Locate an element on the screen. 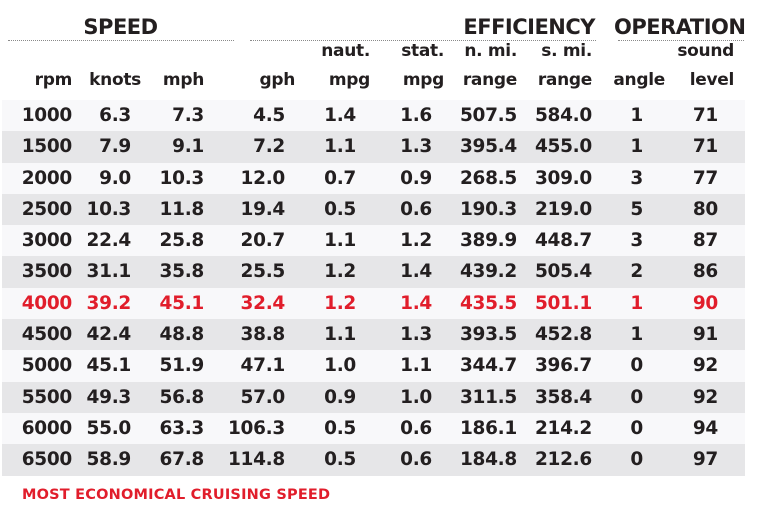 Image resolution: width=766 pixels, height=525 pixels. cell-knots: 10.3 is located at coordinates (109, 209).